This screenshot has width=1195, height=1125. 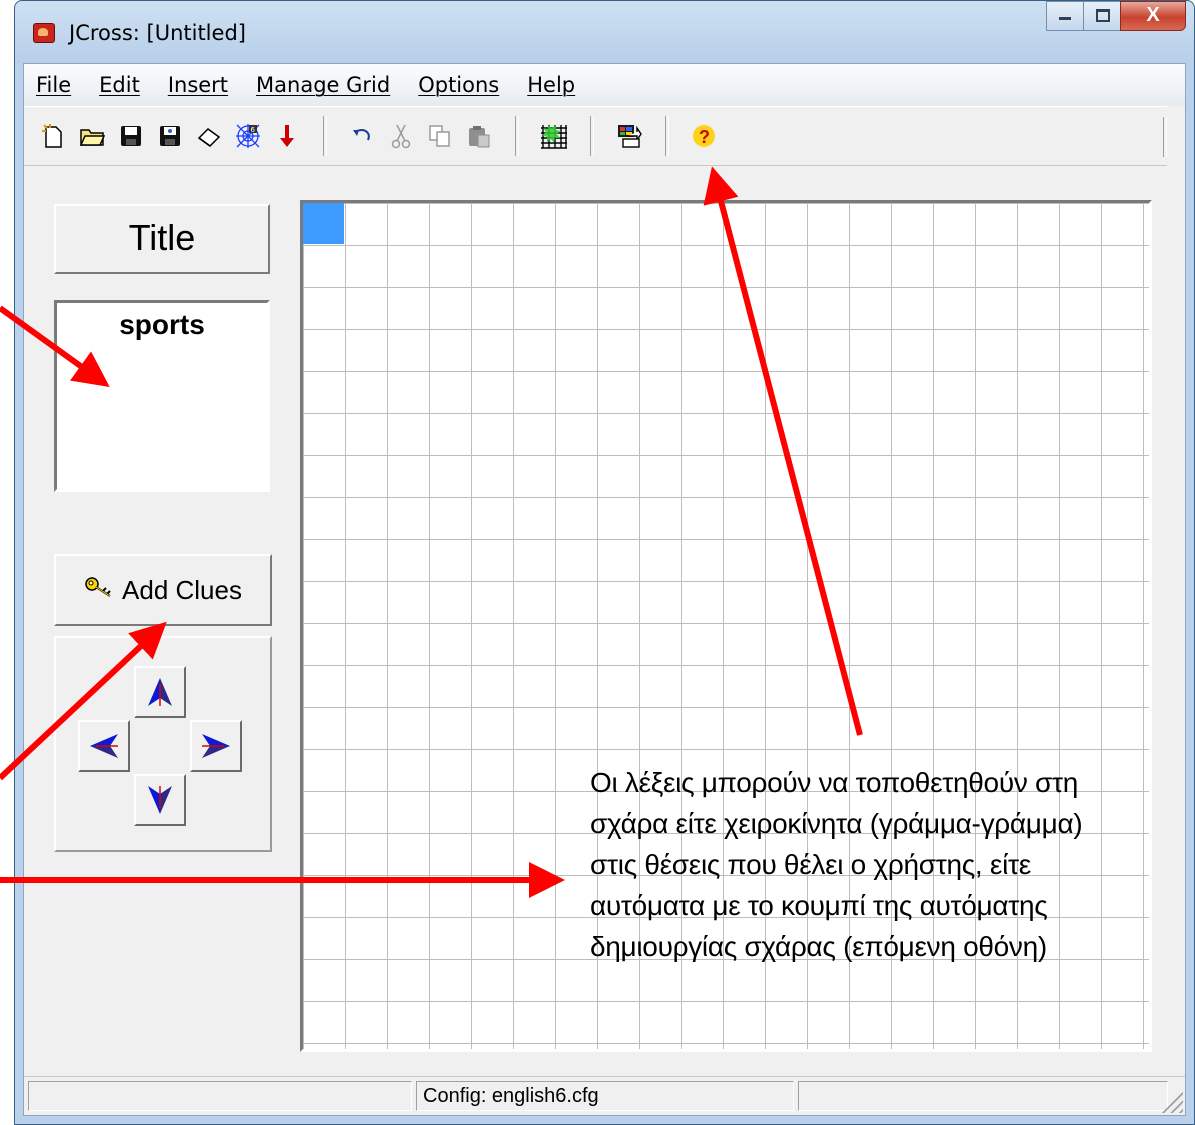 I want to click on arrow-right-icon, so click(x=216, y=746).